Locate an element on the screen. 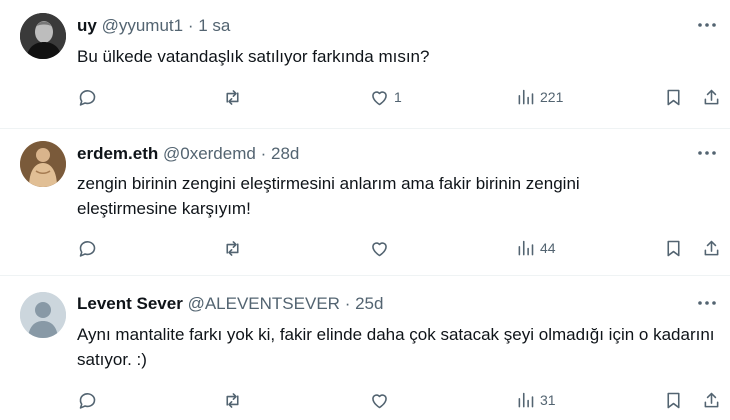 The width and height of the screenshot is (730, 420). display-name: erdem.eth is located at coordinates (117, 153).